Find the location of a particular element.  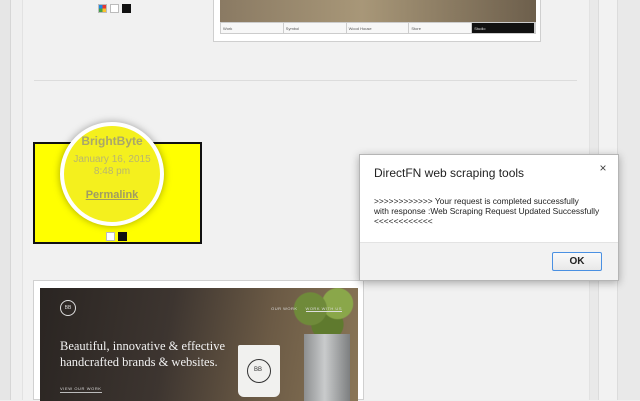

plant-image is located at coordinates (324, 314).